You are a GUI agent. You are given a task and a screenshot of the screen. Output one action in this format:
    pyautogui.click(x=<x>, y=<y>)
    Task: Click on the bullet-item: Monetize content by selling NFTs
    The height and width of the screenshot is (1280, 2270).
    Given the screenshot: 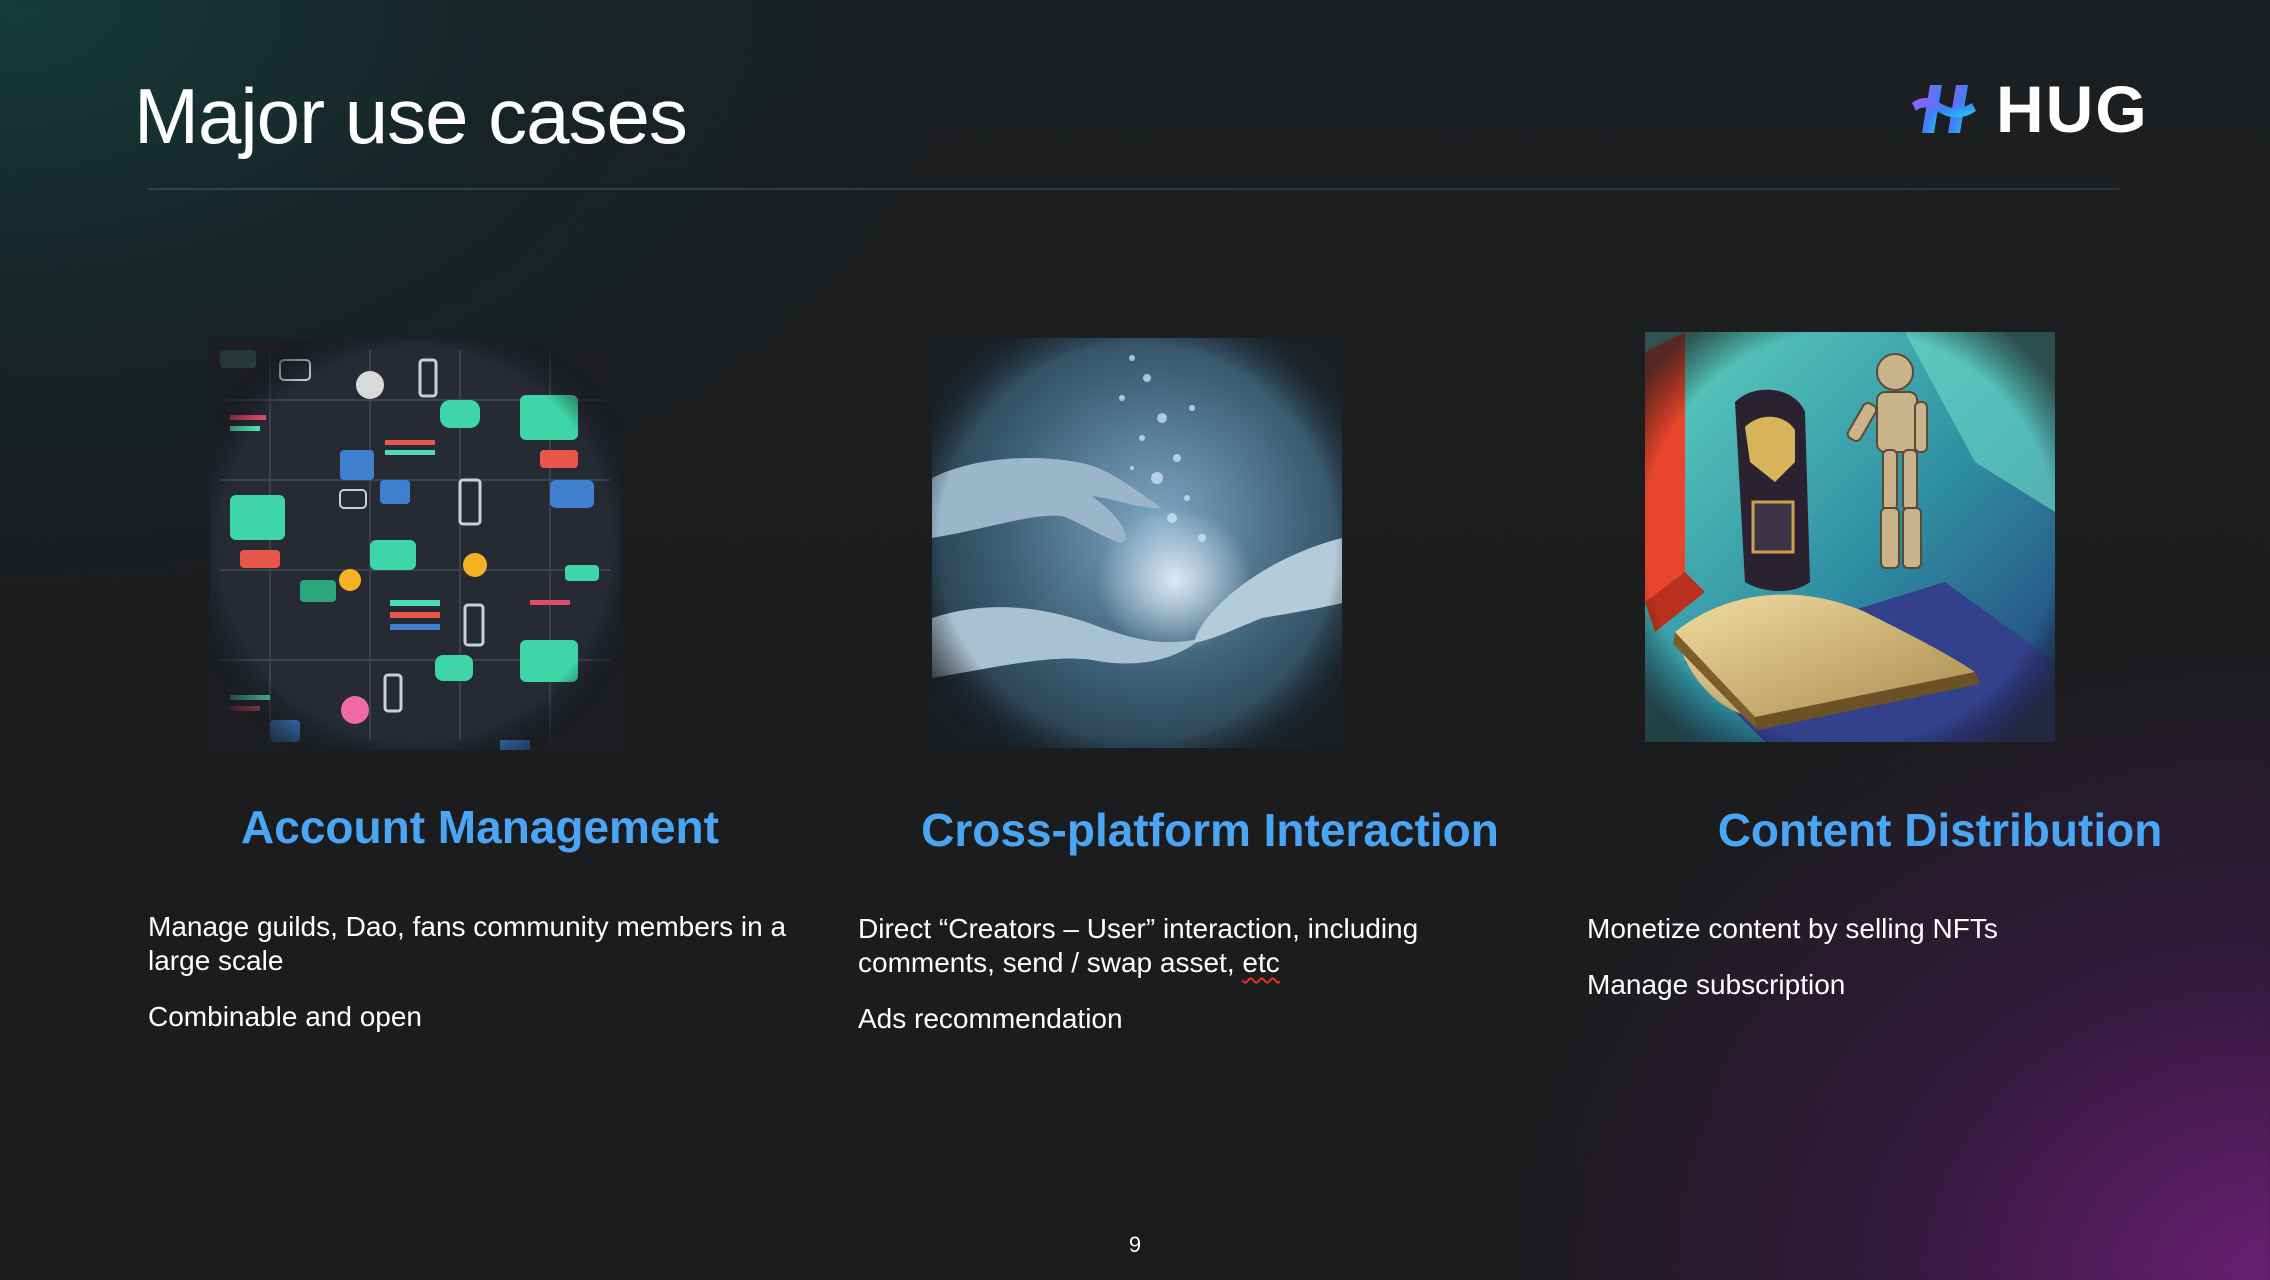 What is the action you would take?
    pyautogui.click(x=1792, y=928)
    